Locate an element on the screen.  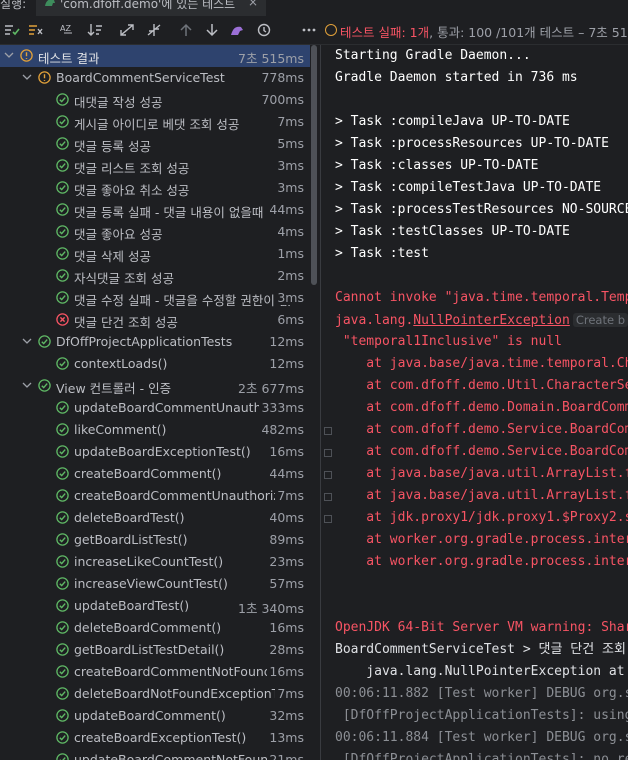
test-row: 댓글 등록 실패 - 댓글 내용이 없을때 44ms is located at coordinates (155, 210).